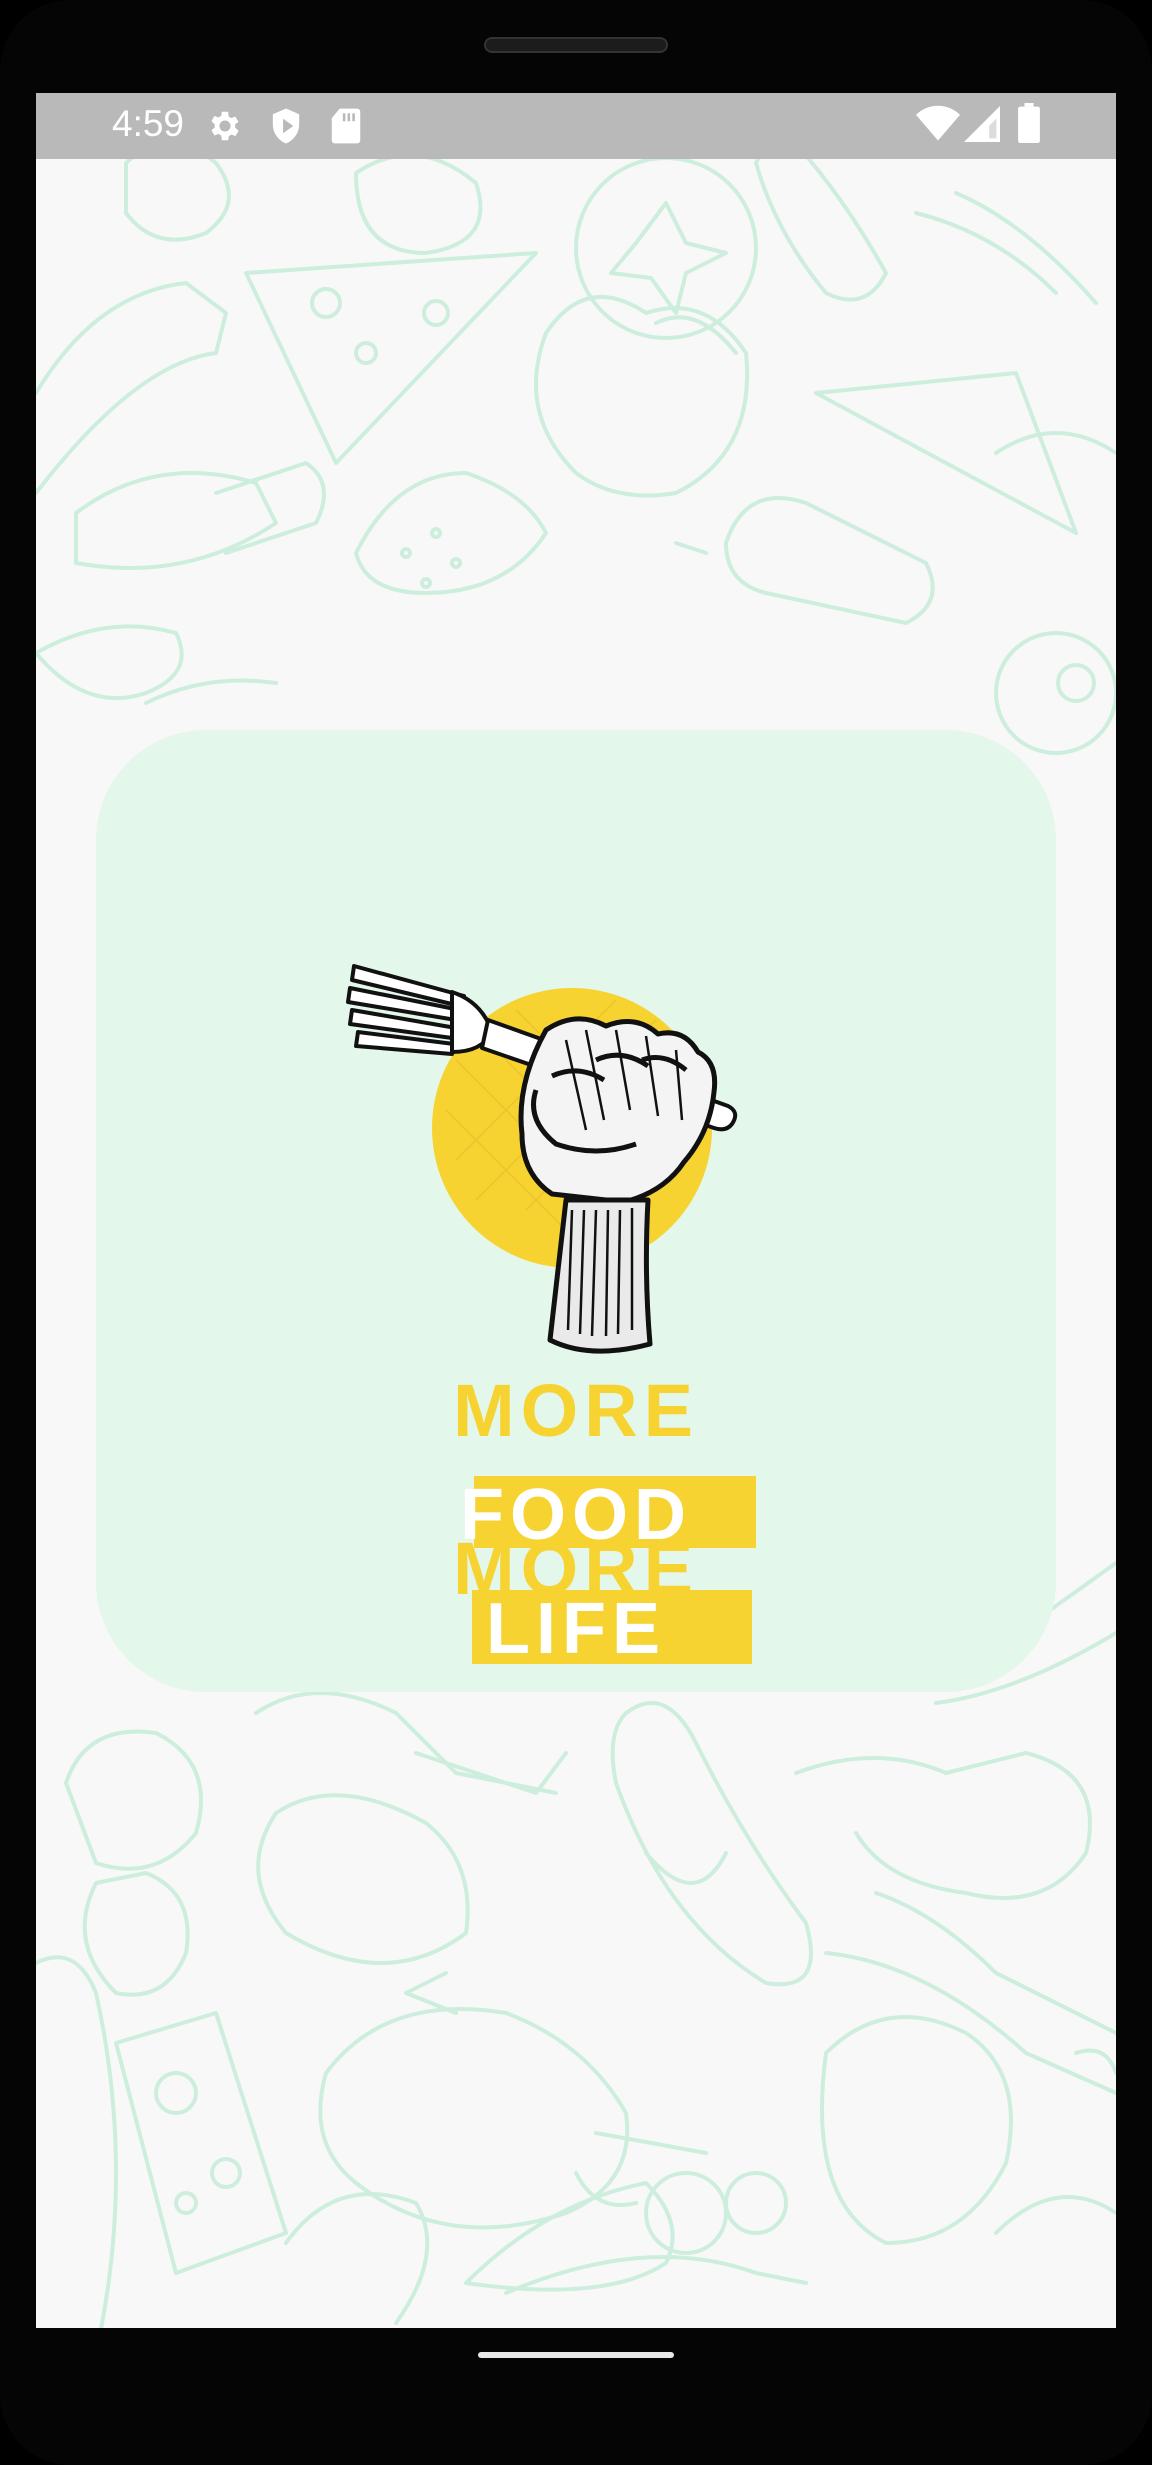 This screenshot has width=1152, height=2465. Describe the element at coordinates (148, 123) in the screenshot. I see `status-time: 4:59` at that location.